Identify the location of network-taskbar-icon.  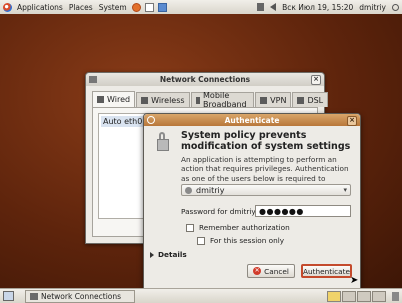
(34, 296).